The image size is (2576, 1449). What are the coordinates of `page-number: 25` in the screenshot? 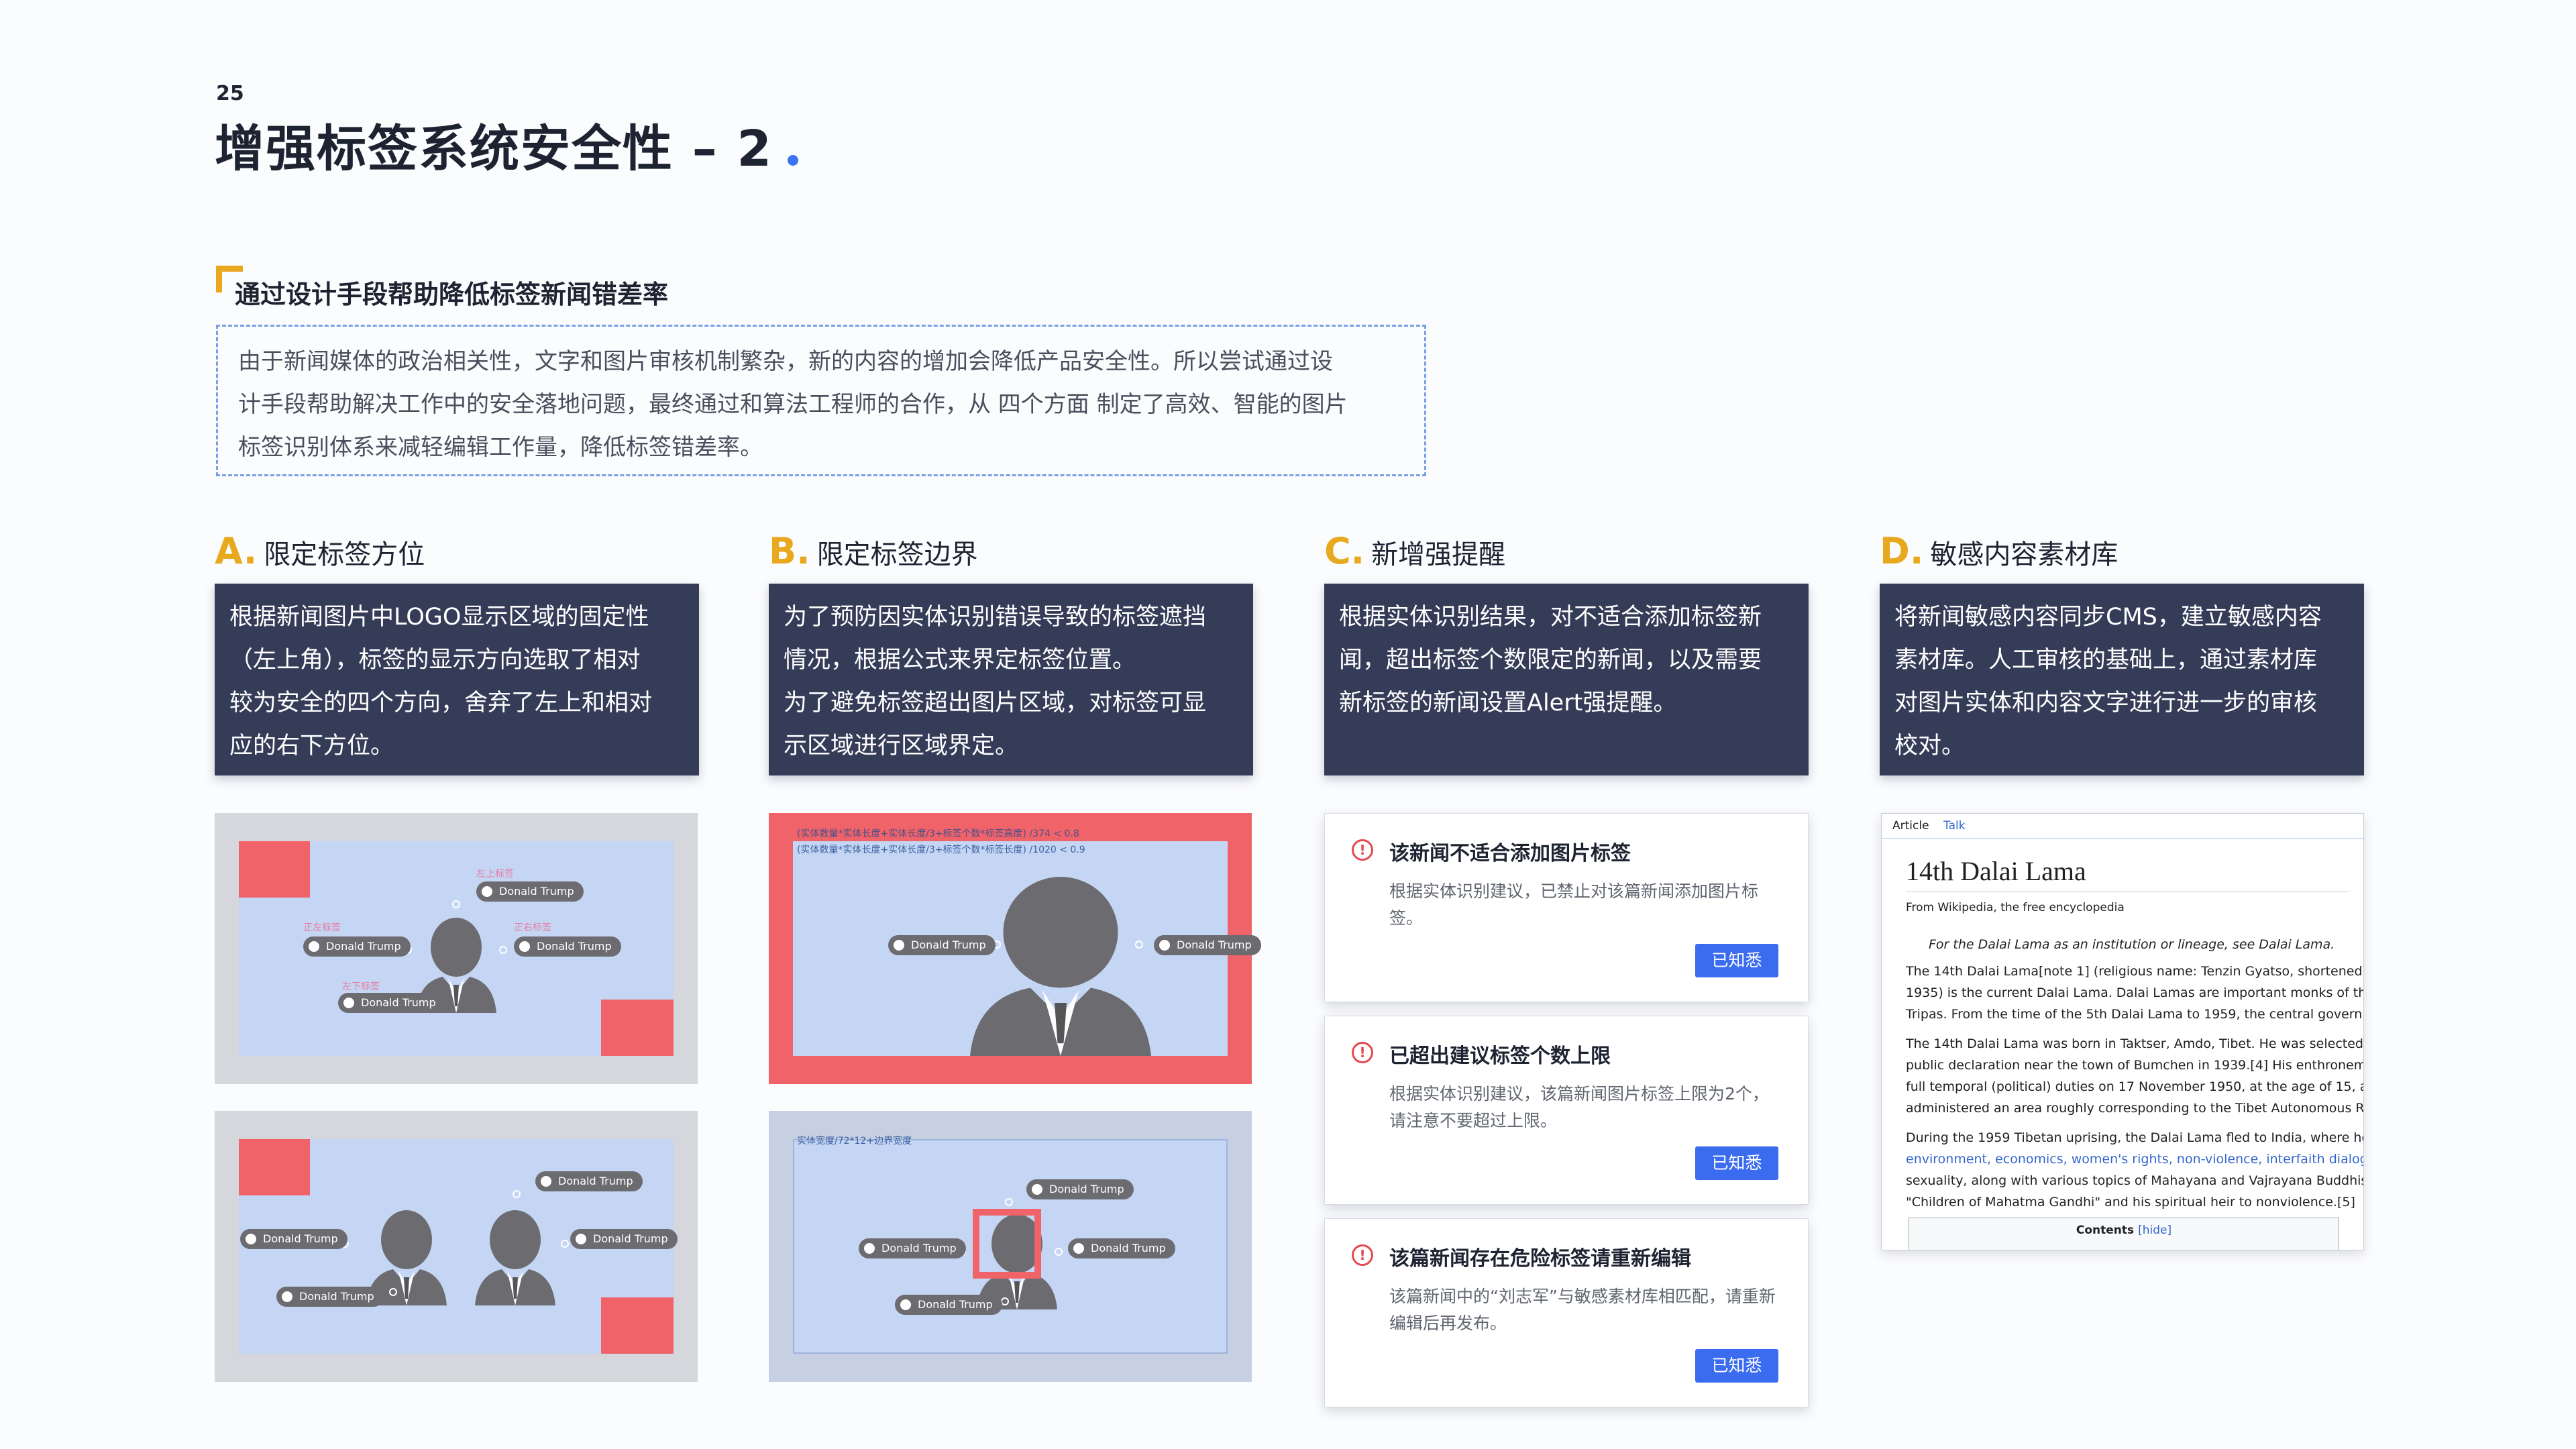 It's located at (230, 93).